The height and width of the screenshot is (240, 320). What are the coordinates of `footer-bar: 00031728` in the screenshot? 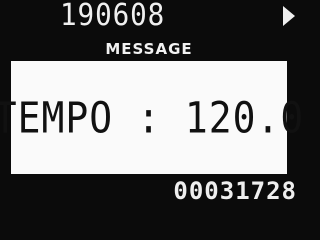 It's located at (151, 191).